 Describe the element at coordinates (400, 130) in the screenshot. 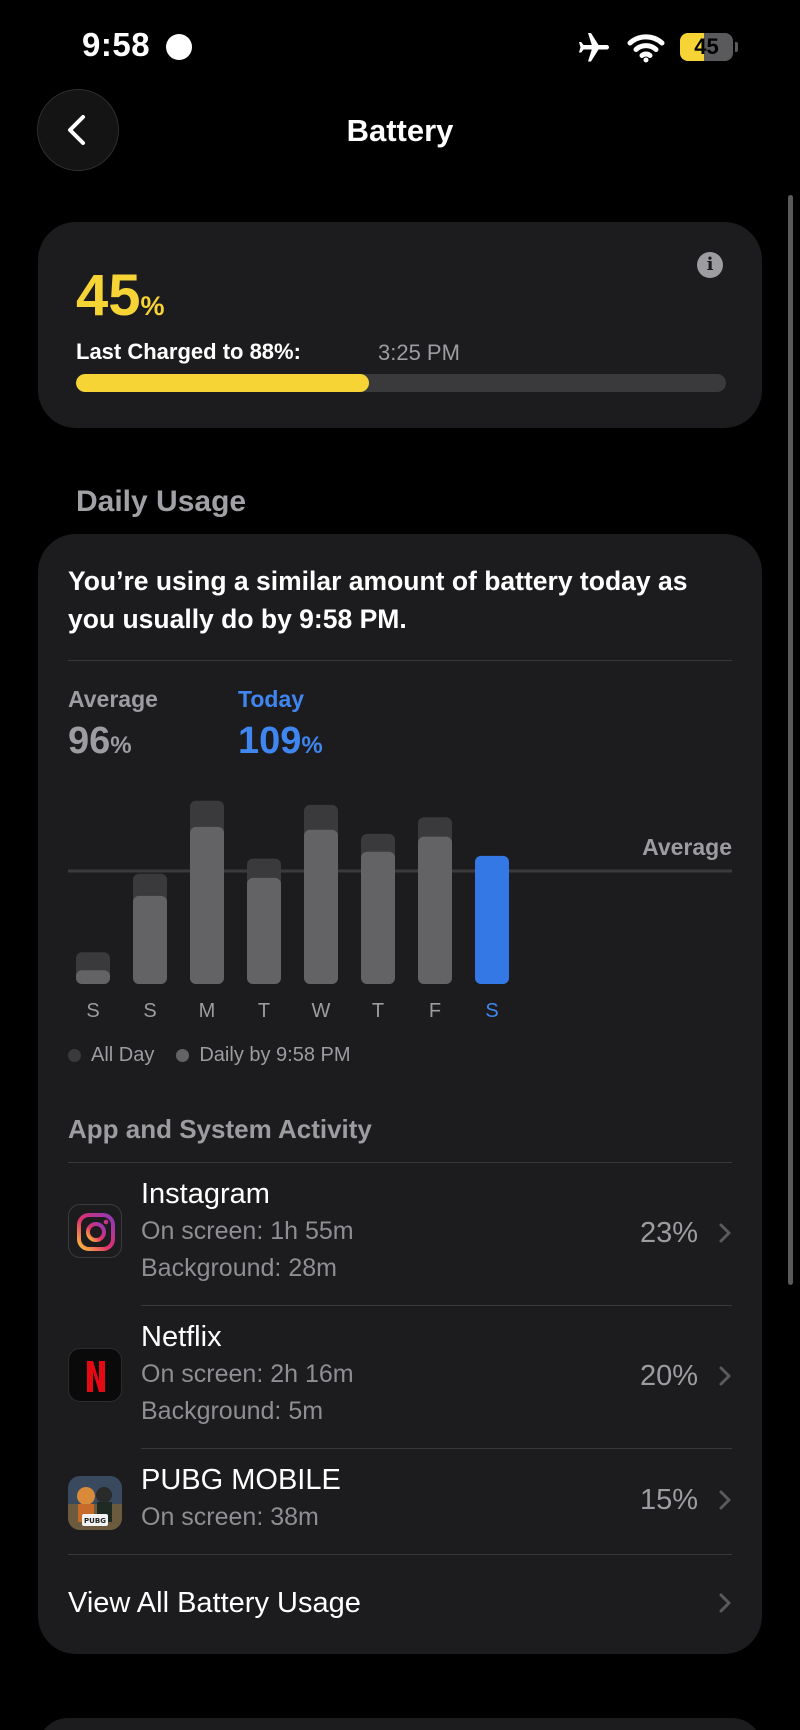

I see `page-title: Battery` at that location.